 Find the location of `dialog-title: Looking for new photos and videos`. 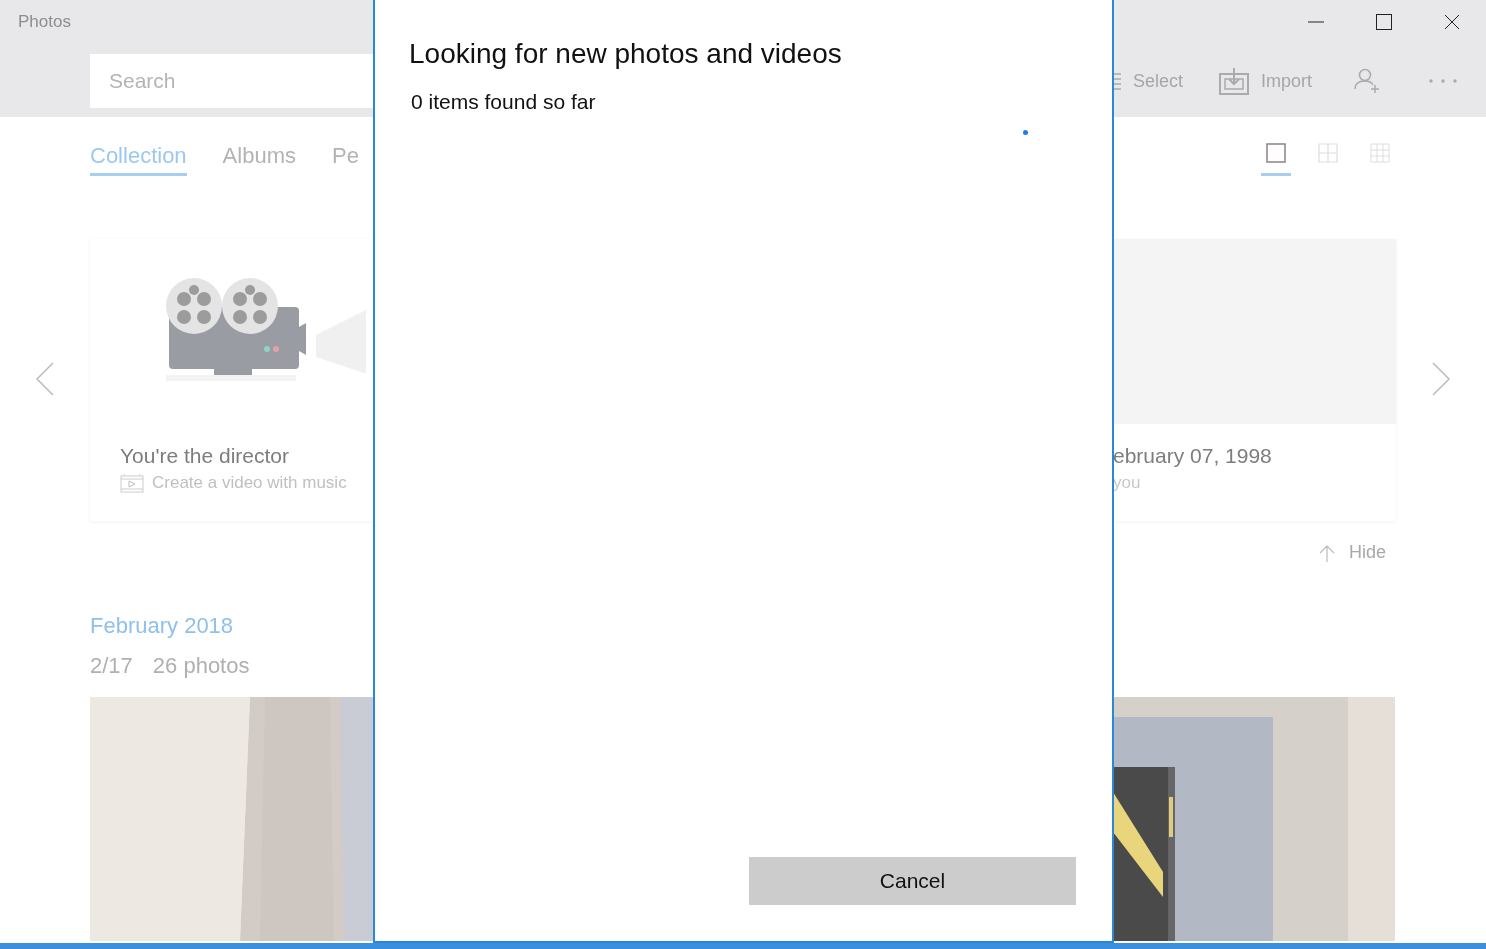

dialog-title: Looking for new photos and videos is located at coordinates (626, 54).